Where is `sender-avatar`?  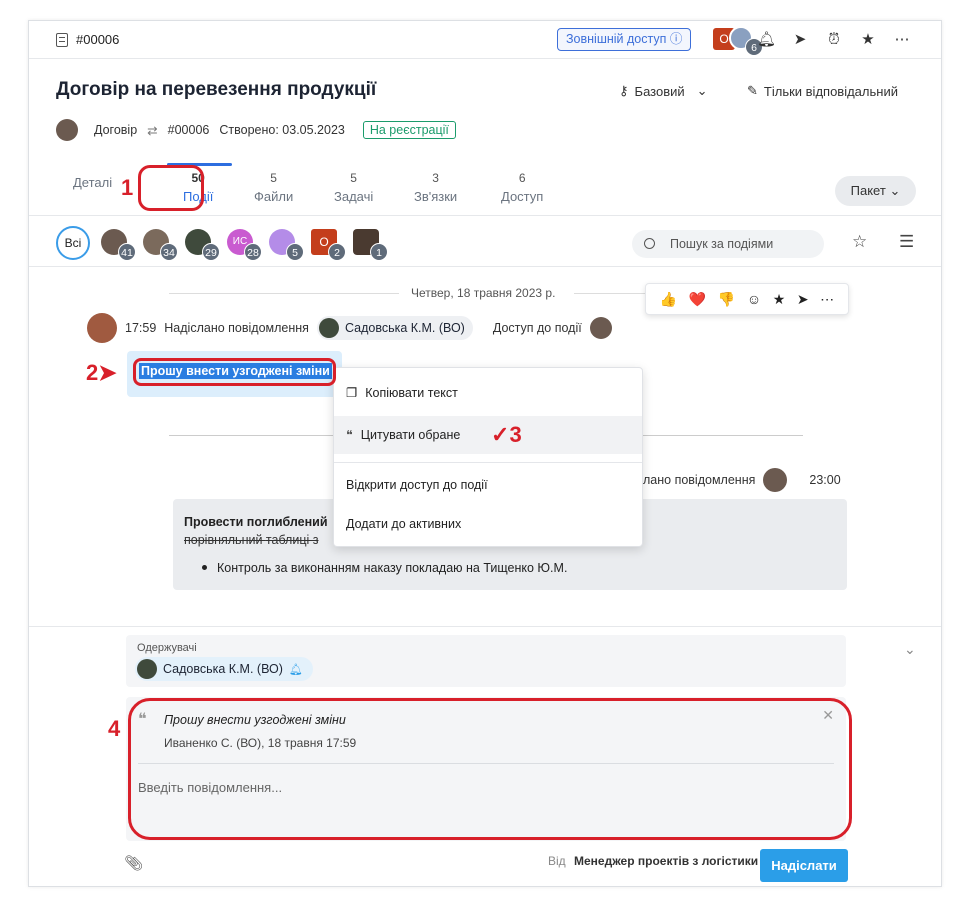
sender-avatar is located at coordinates (102, 328).